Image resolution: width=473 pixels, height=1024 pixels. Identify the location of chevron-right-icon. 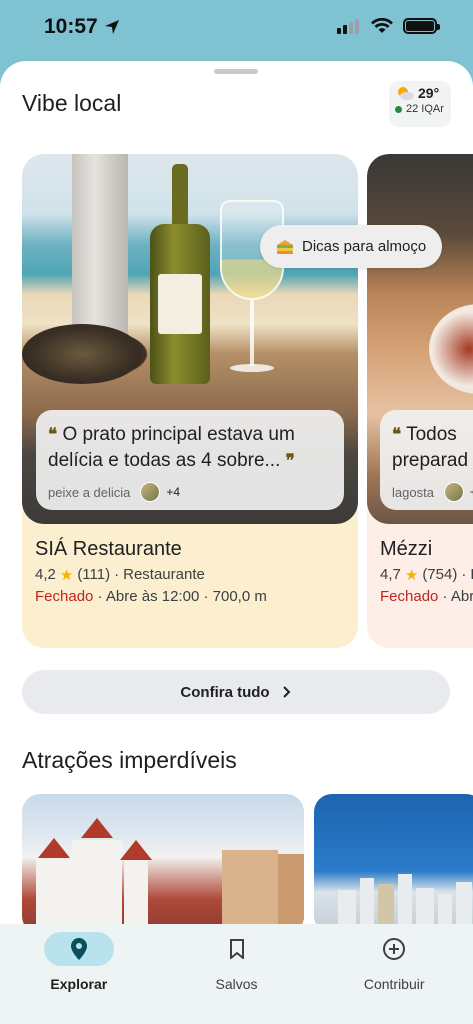
(286, 692).